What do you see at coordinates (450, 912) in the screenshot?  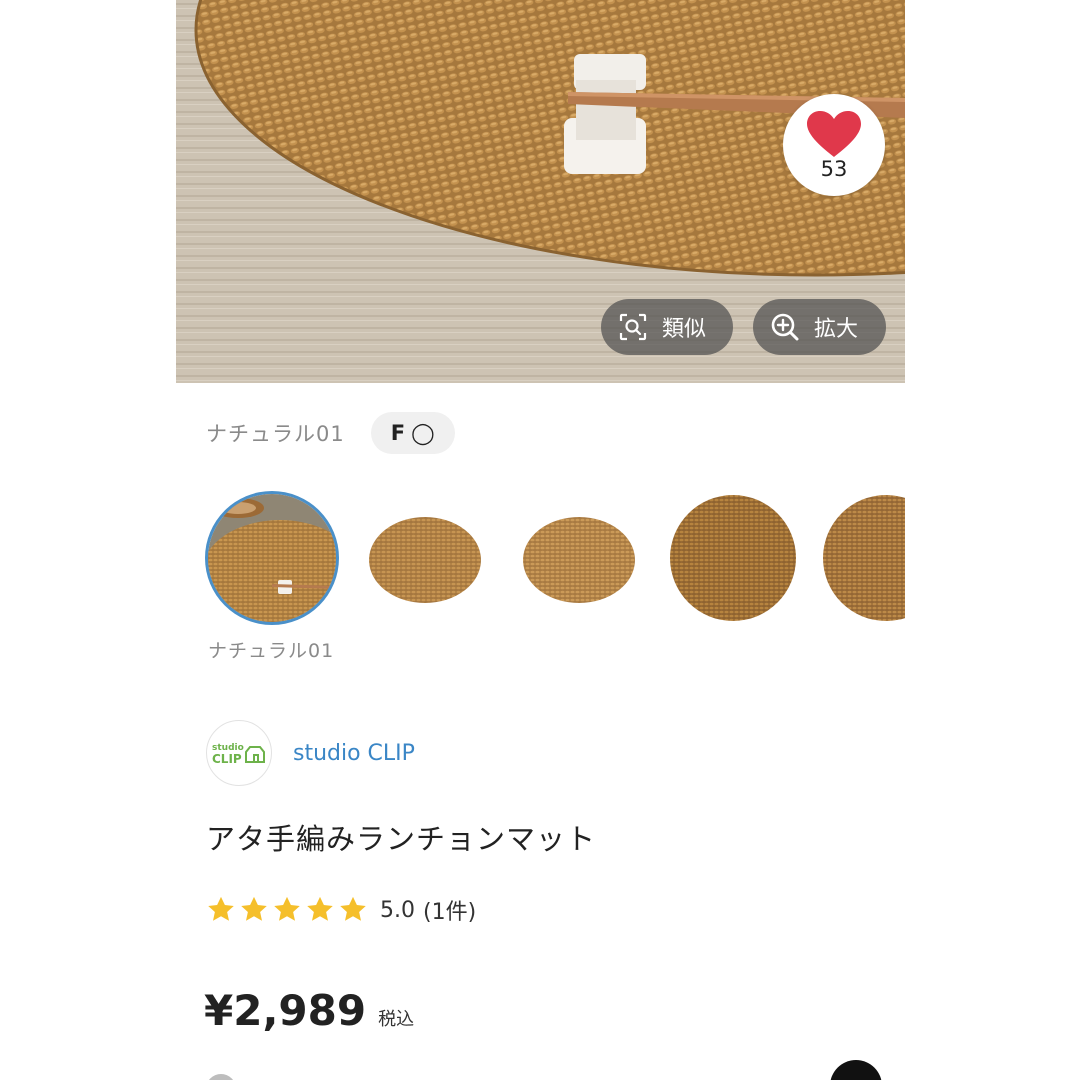 I see `rating-count: (1件)` at bounding box center [450, 912].